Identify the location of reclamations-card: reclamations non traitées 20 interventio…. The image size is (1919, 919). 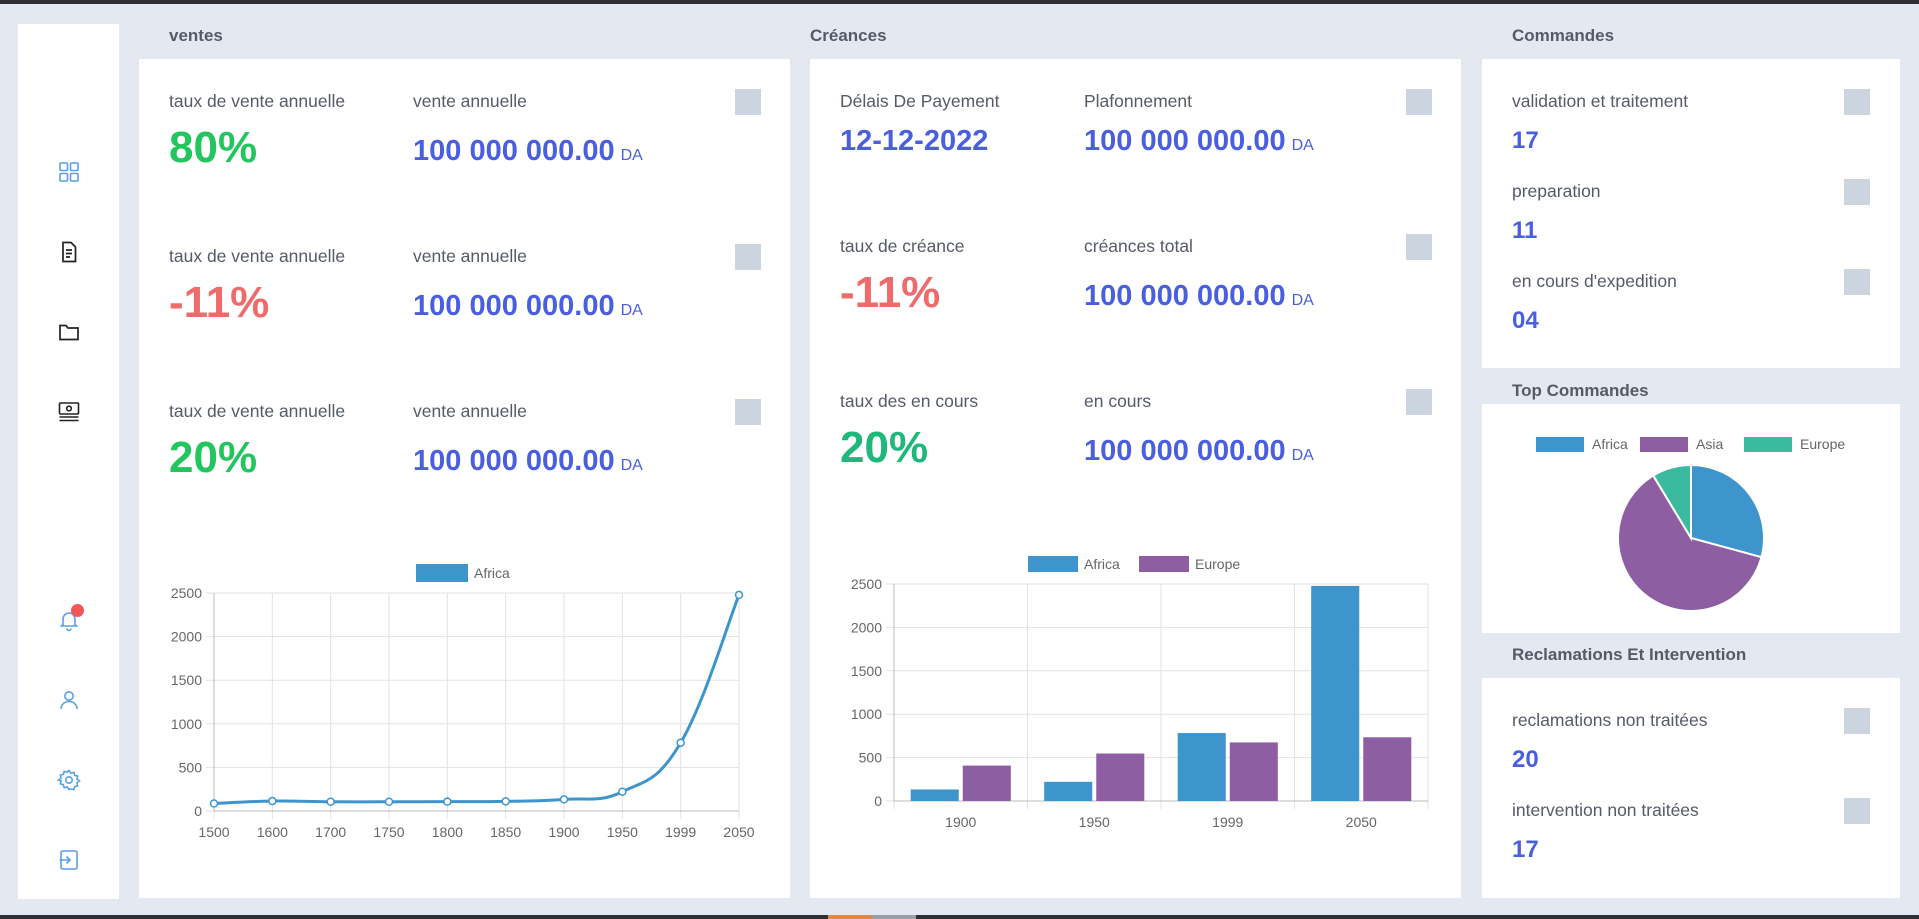
(1691, 788).